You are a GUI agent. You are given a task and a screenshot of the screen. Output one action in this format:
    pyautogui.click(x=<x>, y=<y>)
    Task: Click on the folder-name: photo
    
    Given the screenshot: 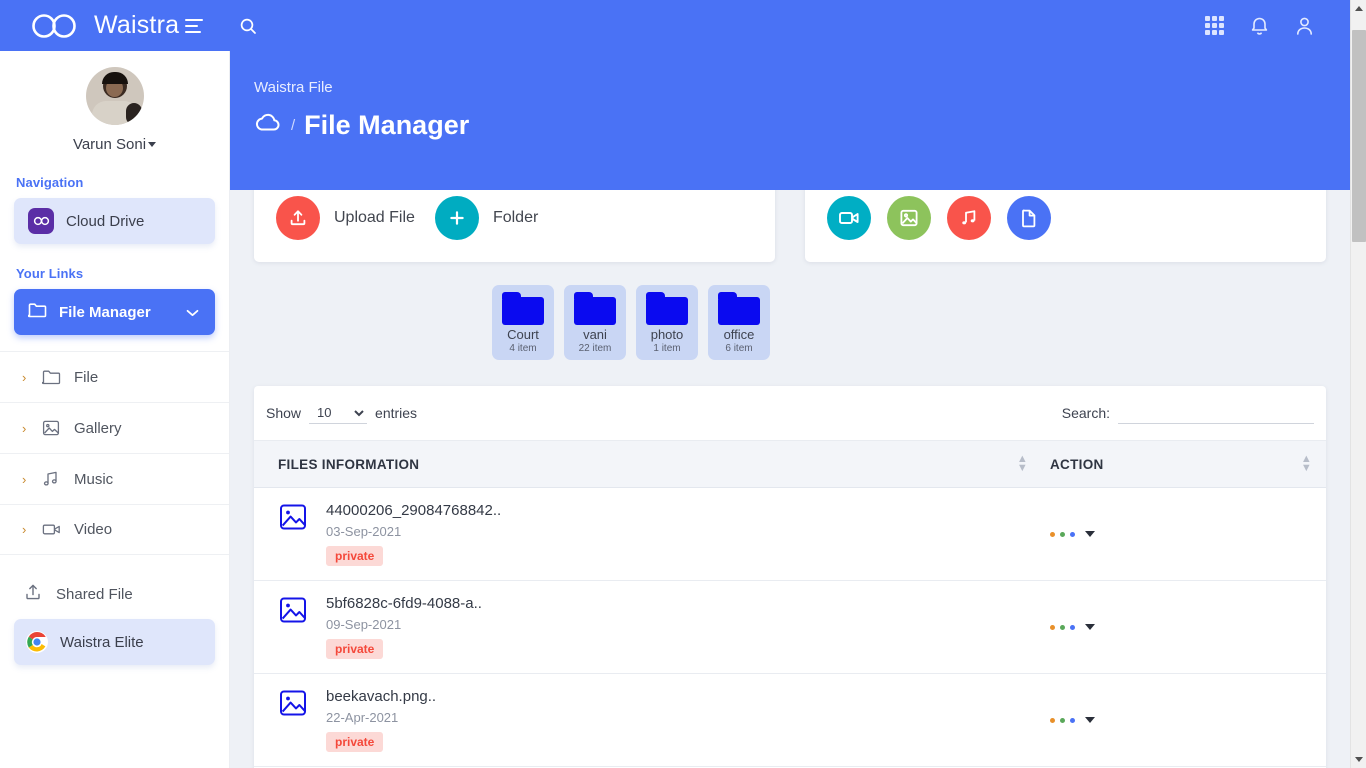 What is the action you would take?
    pyautogui.click(x=667, y=334)
    